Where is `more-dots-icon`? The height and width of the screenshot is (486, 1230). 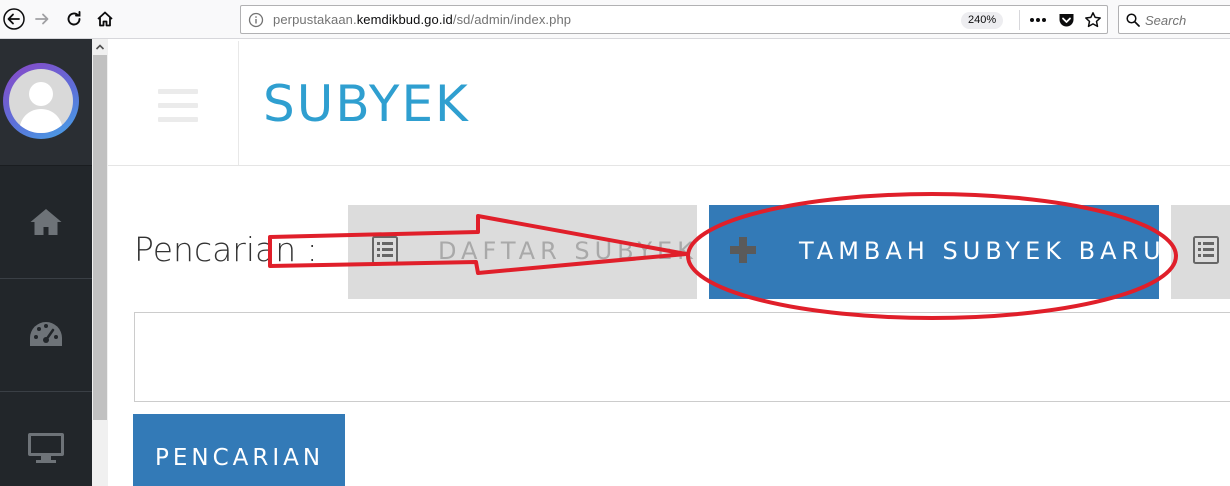
more-dots-icon is located at coordinates (1038, 20).